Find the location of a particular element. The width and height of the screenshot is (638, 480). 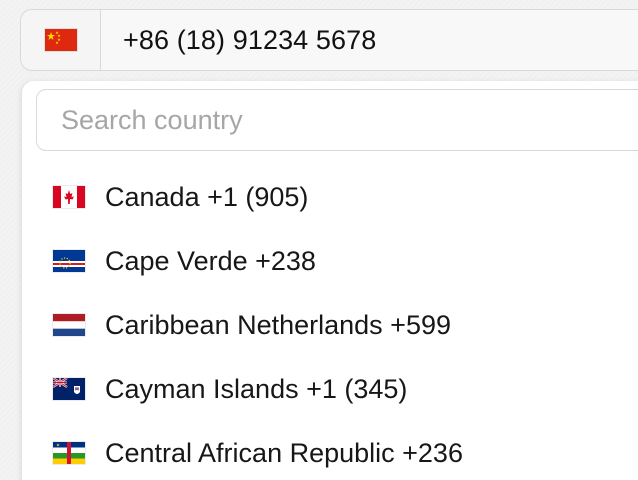

canada-flag-icon is located at coordinates (69, 197).